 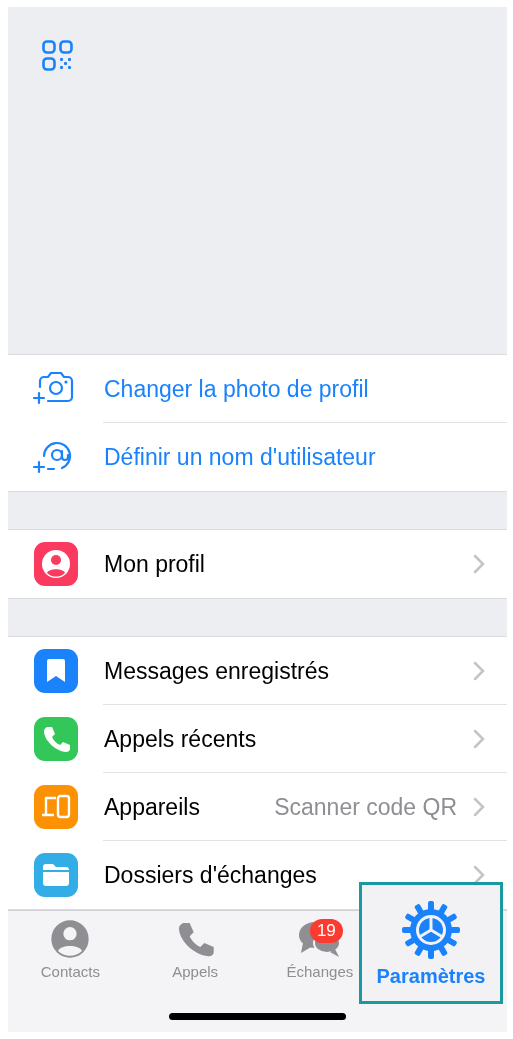 I want to click on menu-row: Messages enregistrés, so click(x=257, y=671).